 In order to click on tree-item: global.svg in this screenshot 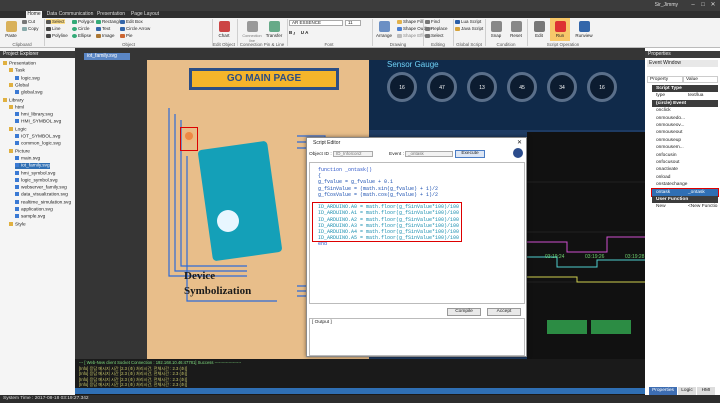, I will do `click(29, 93)`.